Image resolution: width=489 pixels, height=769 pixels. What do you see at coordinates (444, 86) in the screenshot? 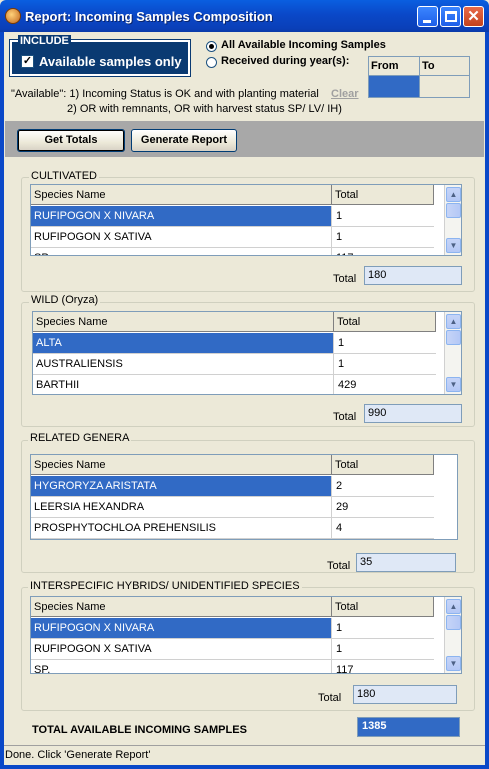
I see `to-year-cell` at bounding box center [444, 86].